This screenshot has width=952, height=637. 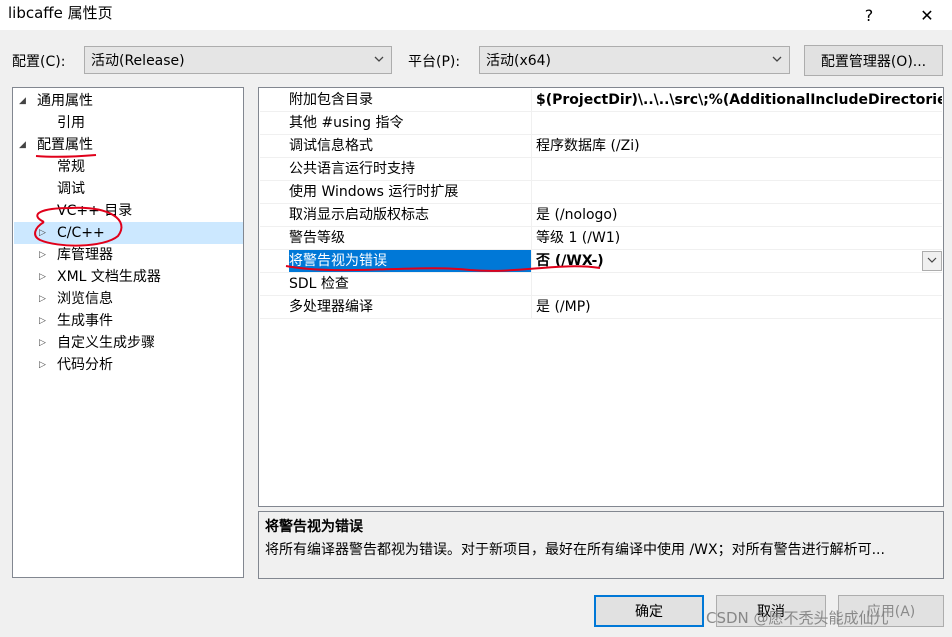 I want to click on watermark-text: CSDN @愿不秃头能成仙儿, so click(x=797, y=618).